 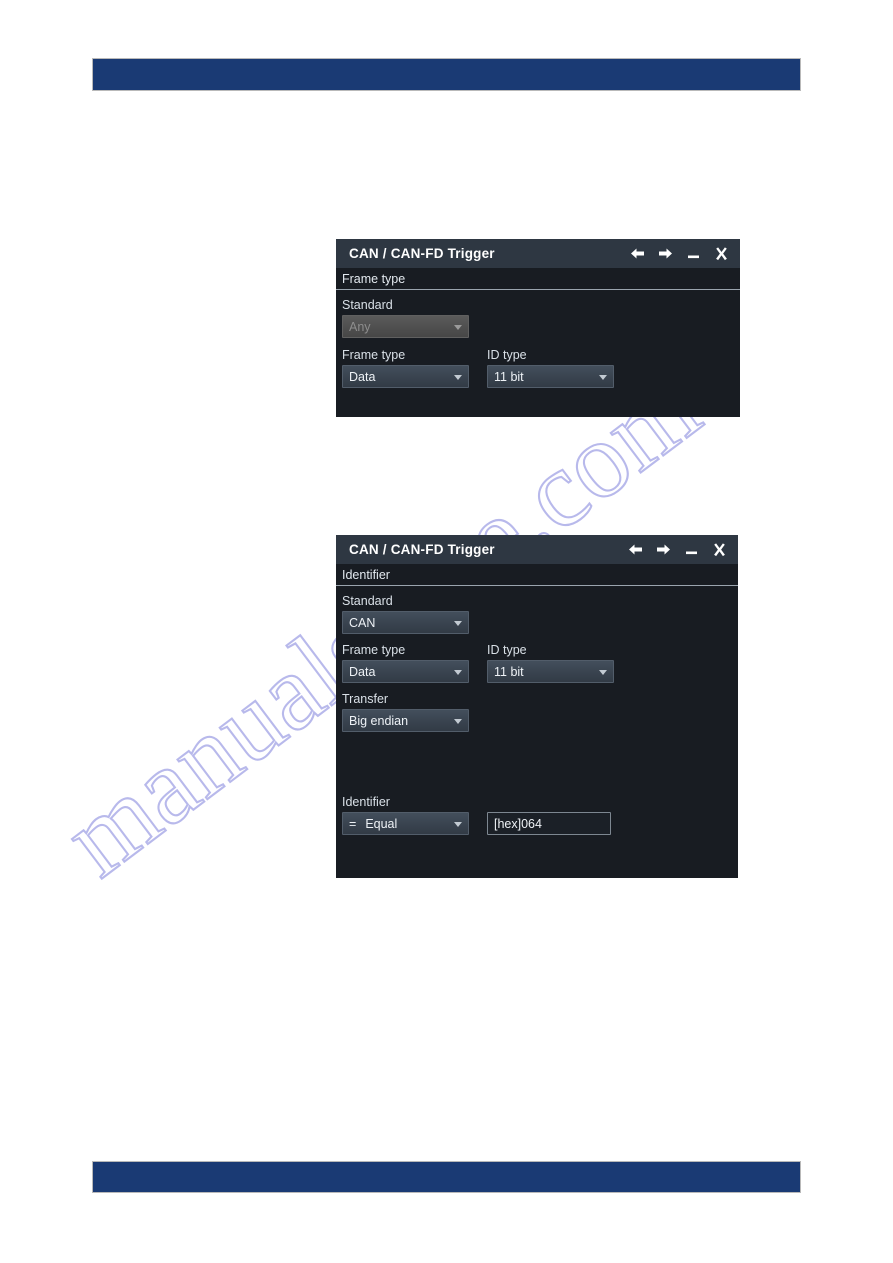 What do you see at coordinates (360, 326) in the screenshot?
I see `combo-standard-value: Any` at bounding box center [360, 326].